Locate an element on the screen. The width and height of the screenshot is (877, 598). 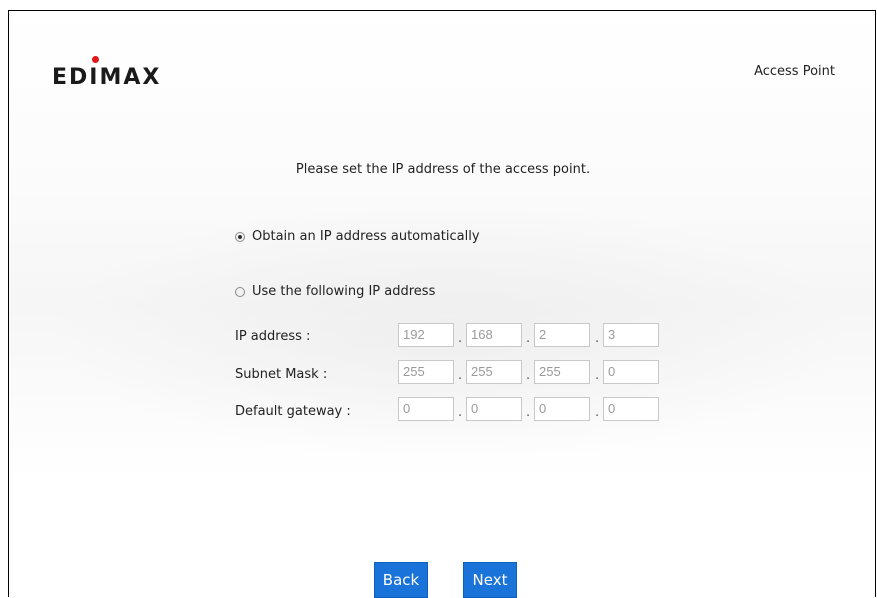
gateway-octet-4: 0 is located at coordinates (631, 409).